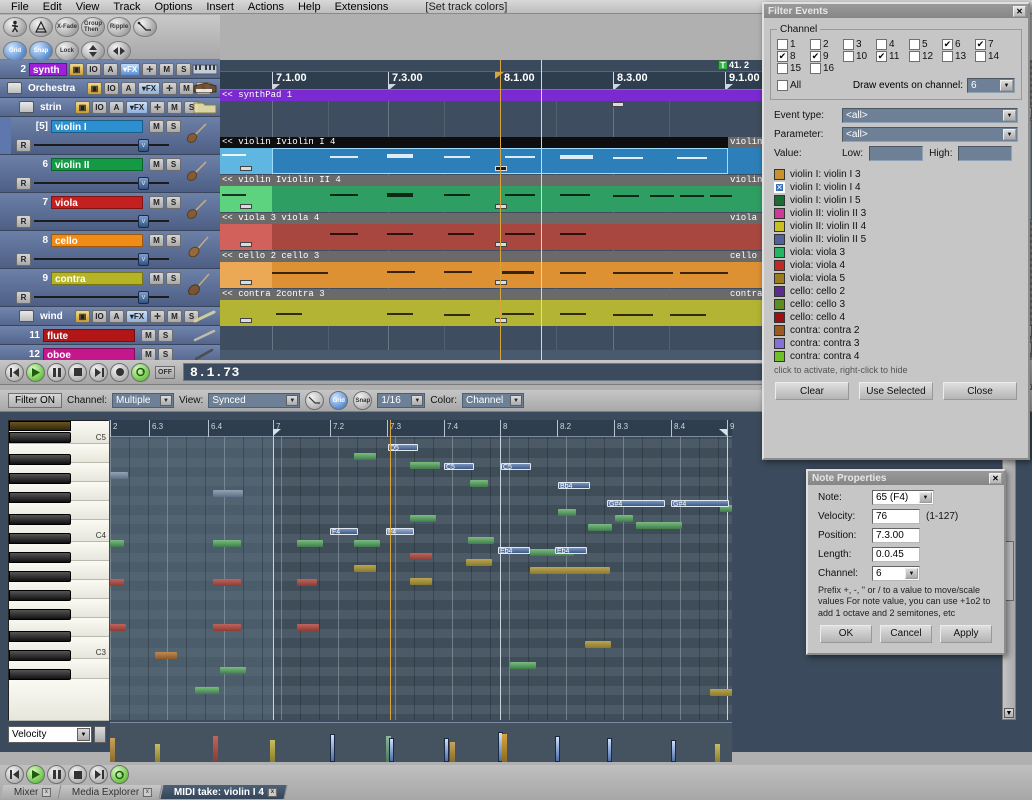  What do you see at coordinates (119, 774) in the screenshot?
I see `bottom-loop-button` at bounding box center [119, 774].